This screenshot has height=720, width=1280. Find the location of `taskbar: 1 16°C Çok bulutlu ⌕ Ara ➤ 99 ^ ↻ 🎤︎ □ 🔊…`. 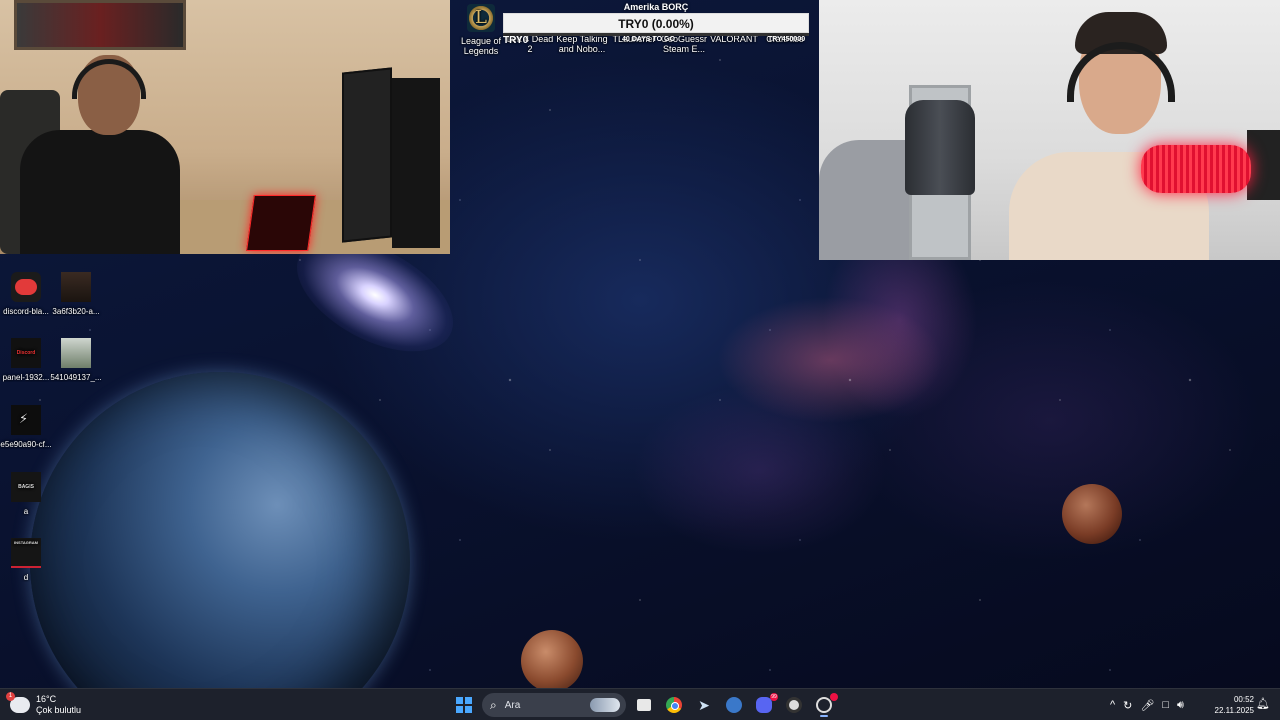

taskbar: 1 16°C Çok bulutlu ⌕ Ara ➤ 99 ^ ↻ 🎤︎ □ 🔊… is located at coordinates (640, 704).